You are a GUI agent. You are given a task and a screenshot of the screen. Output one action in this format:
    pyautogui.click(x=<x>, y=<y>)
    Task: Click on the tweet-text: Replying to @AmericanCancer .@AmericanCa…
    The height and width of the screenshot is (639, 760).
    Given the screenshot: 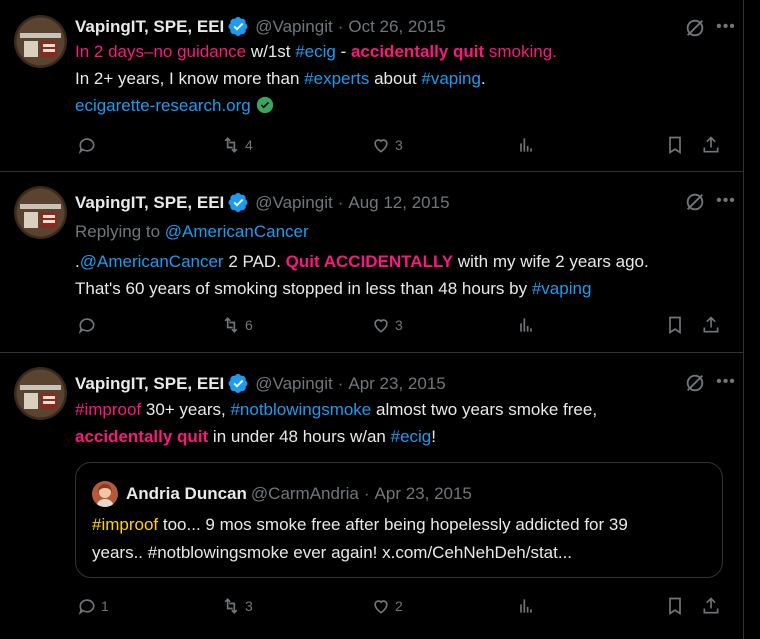 What is the action you would take?
    pyautogui.click(x=400, y=260)
    